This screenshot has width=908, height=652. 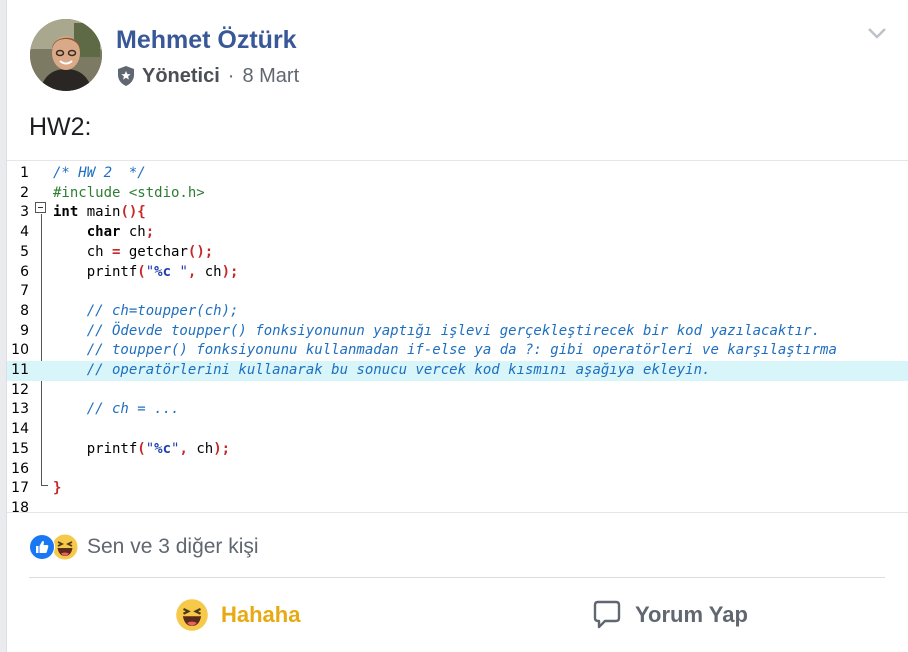 What do you see at coordinates (457, 292) in the screenshot?
I see `code-line: 7` at bounding box center [457, 292].